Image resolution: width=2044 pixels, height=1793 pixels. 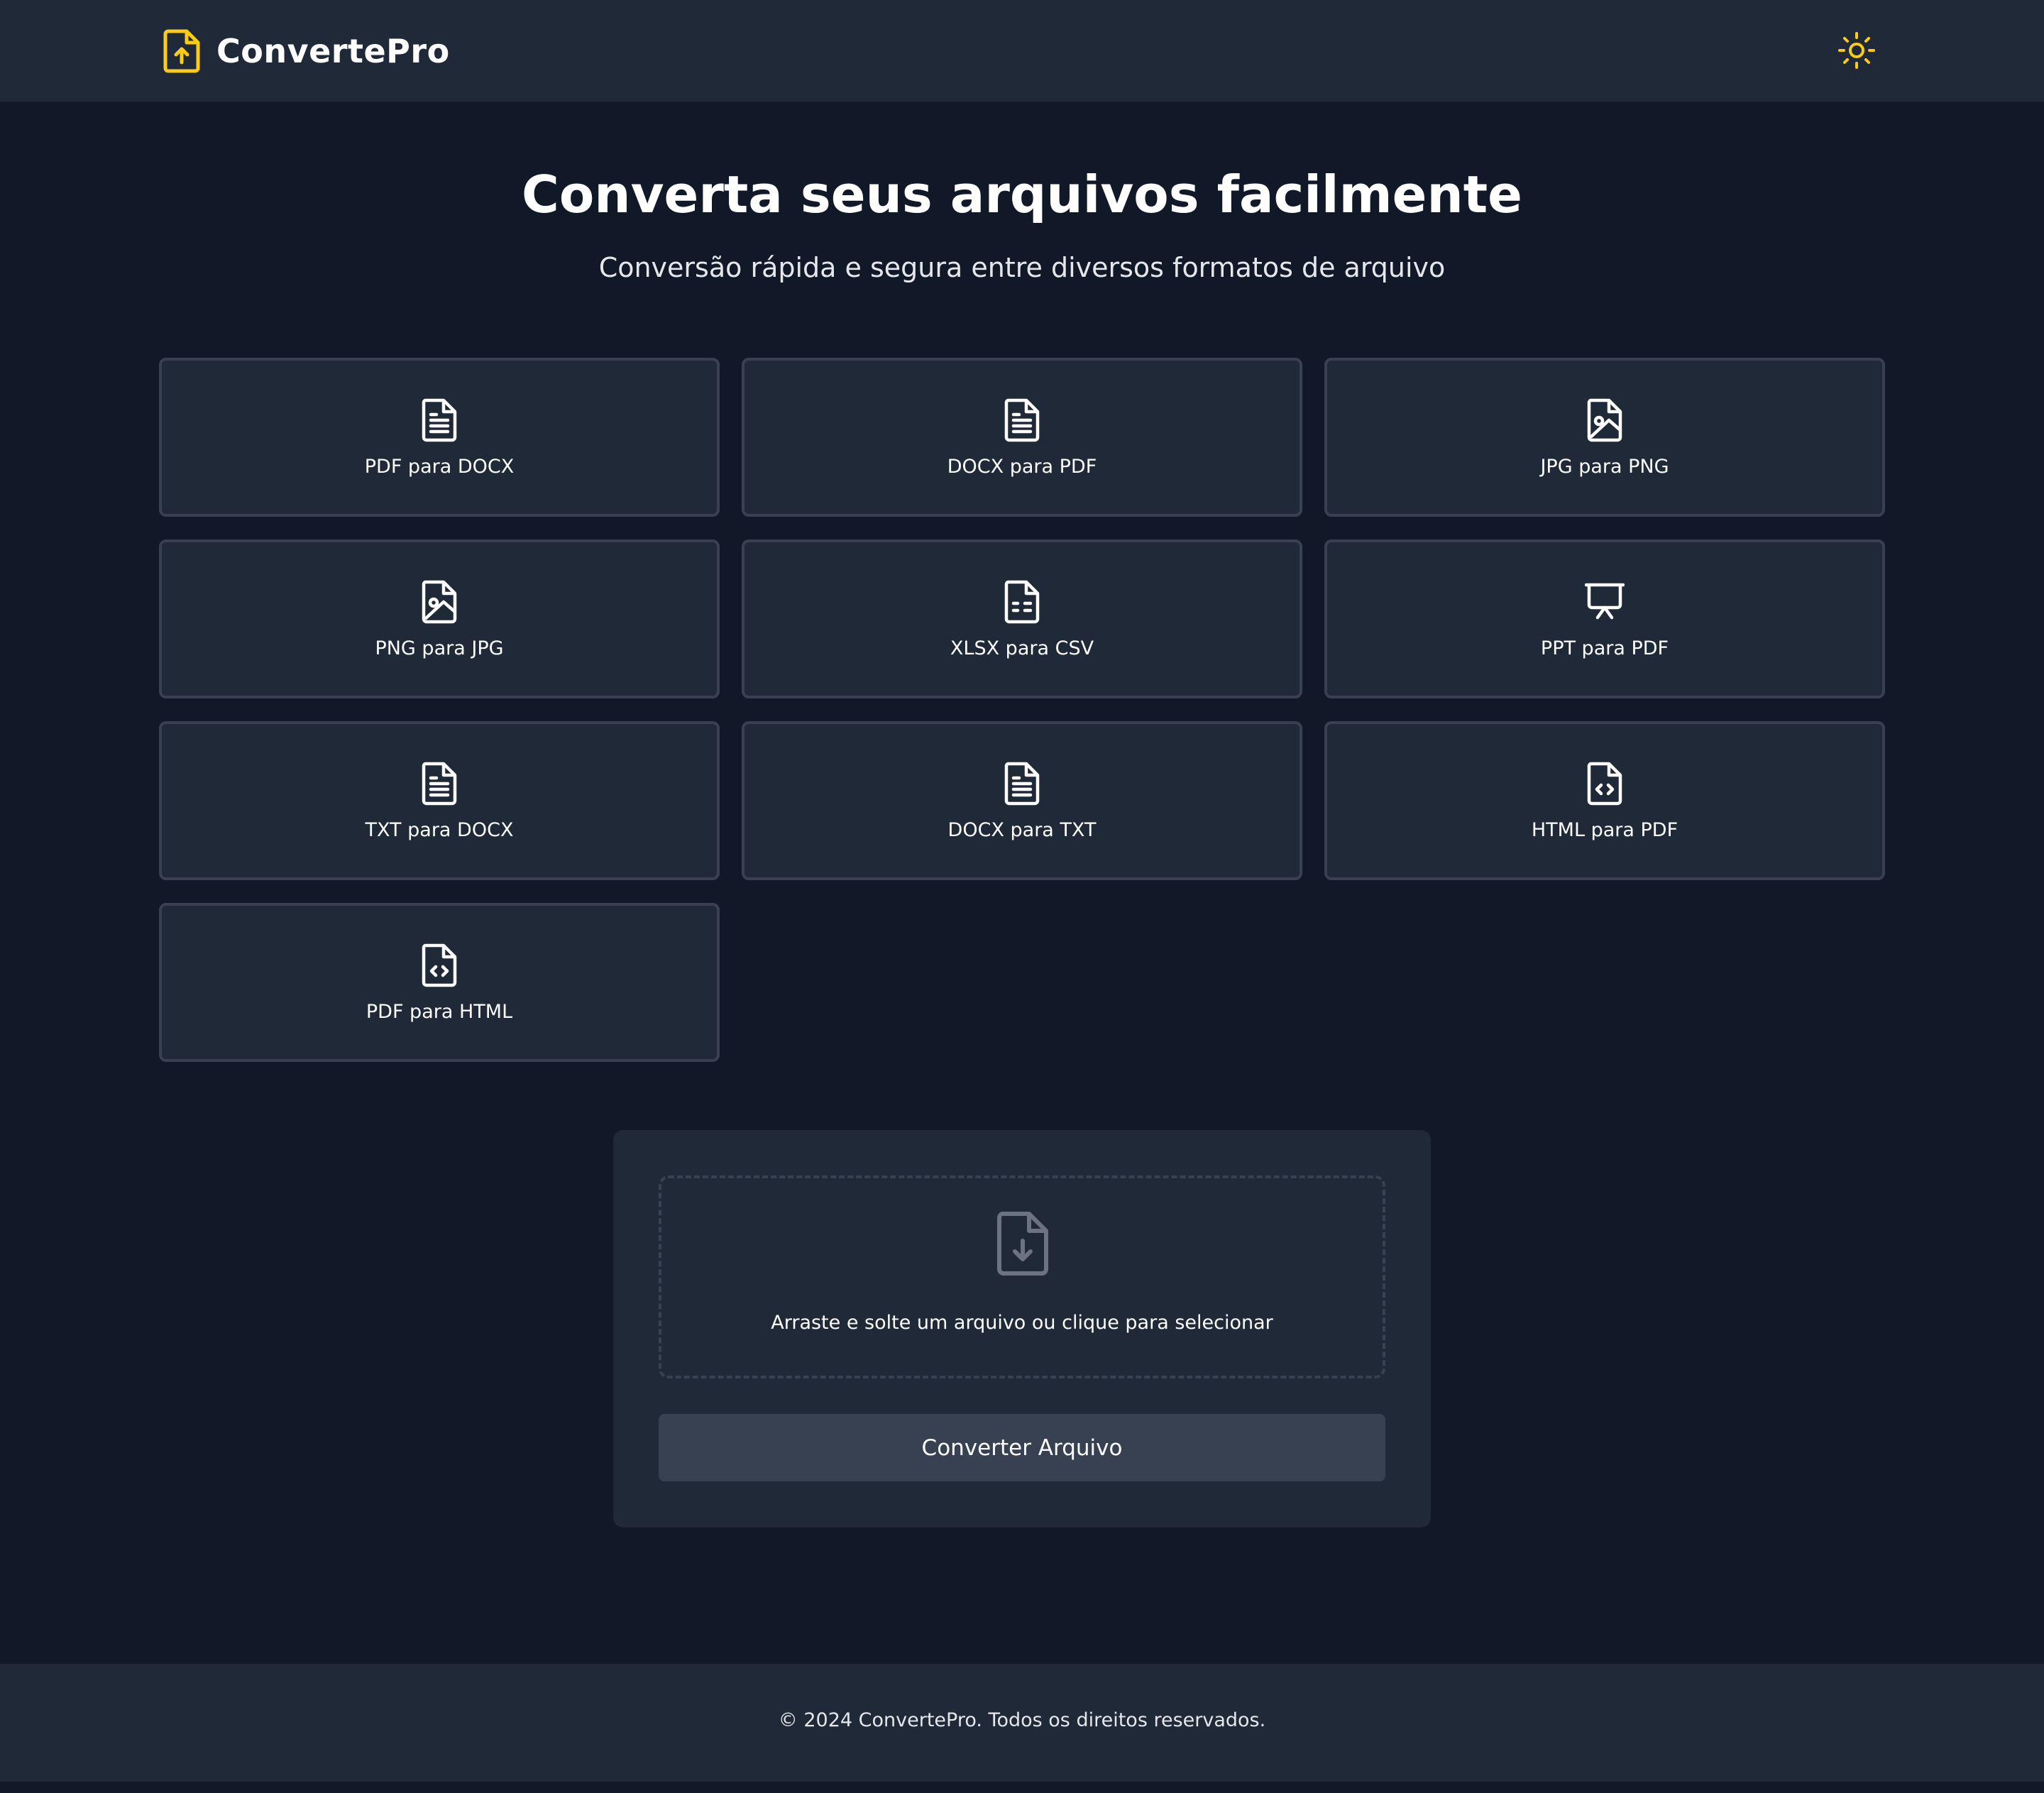 I want to click on converter-card-html-to-pdf: HTML para PDF, so click(x=1605, y=800).